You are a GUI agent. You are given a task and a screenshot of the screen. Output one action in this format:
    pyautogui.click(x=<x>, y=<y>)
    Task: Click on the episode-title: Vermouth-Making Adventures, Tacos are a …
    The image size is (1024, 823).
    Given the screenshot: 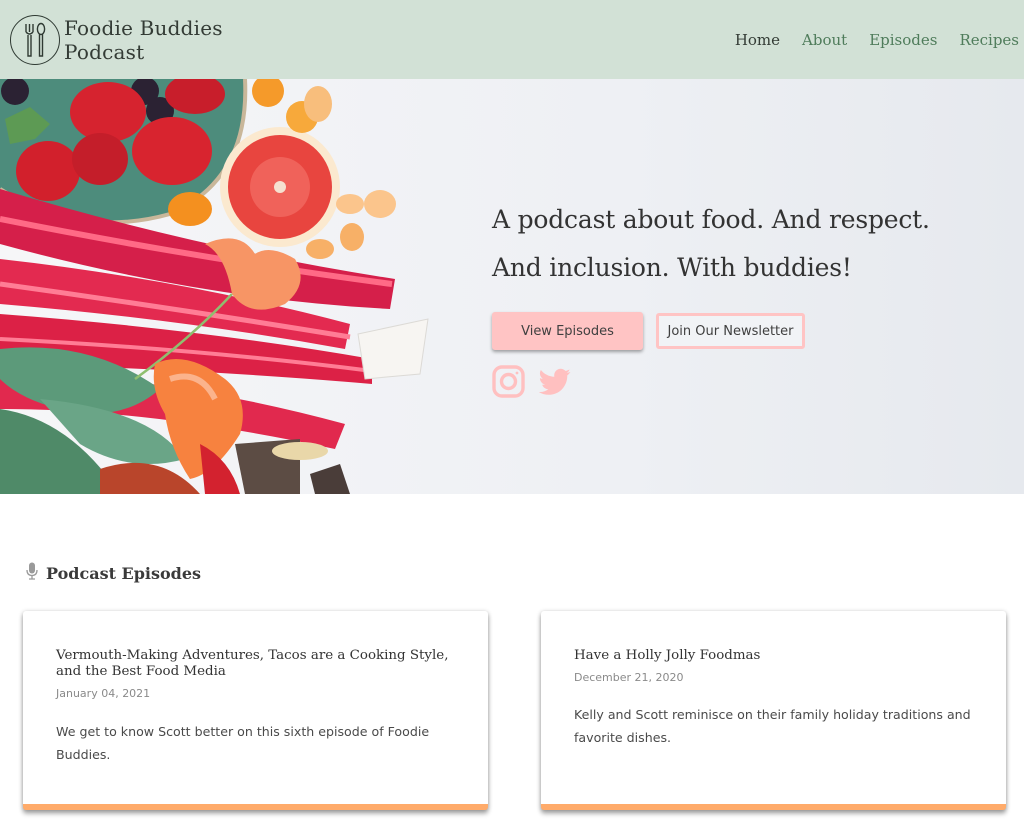 What is the action you would take?
    pyautogui.click(x=256, y=664)
    